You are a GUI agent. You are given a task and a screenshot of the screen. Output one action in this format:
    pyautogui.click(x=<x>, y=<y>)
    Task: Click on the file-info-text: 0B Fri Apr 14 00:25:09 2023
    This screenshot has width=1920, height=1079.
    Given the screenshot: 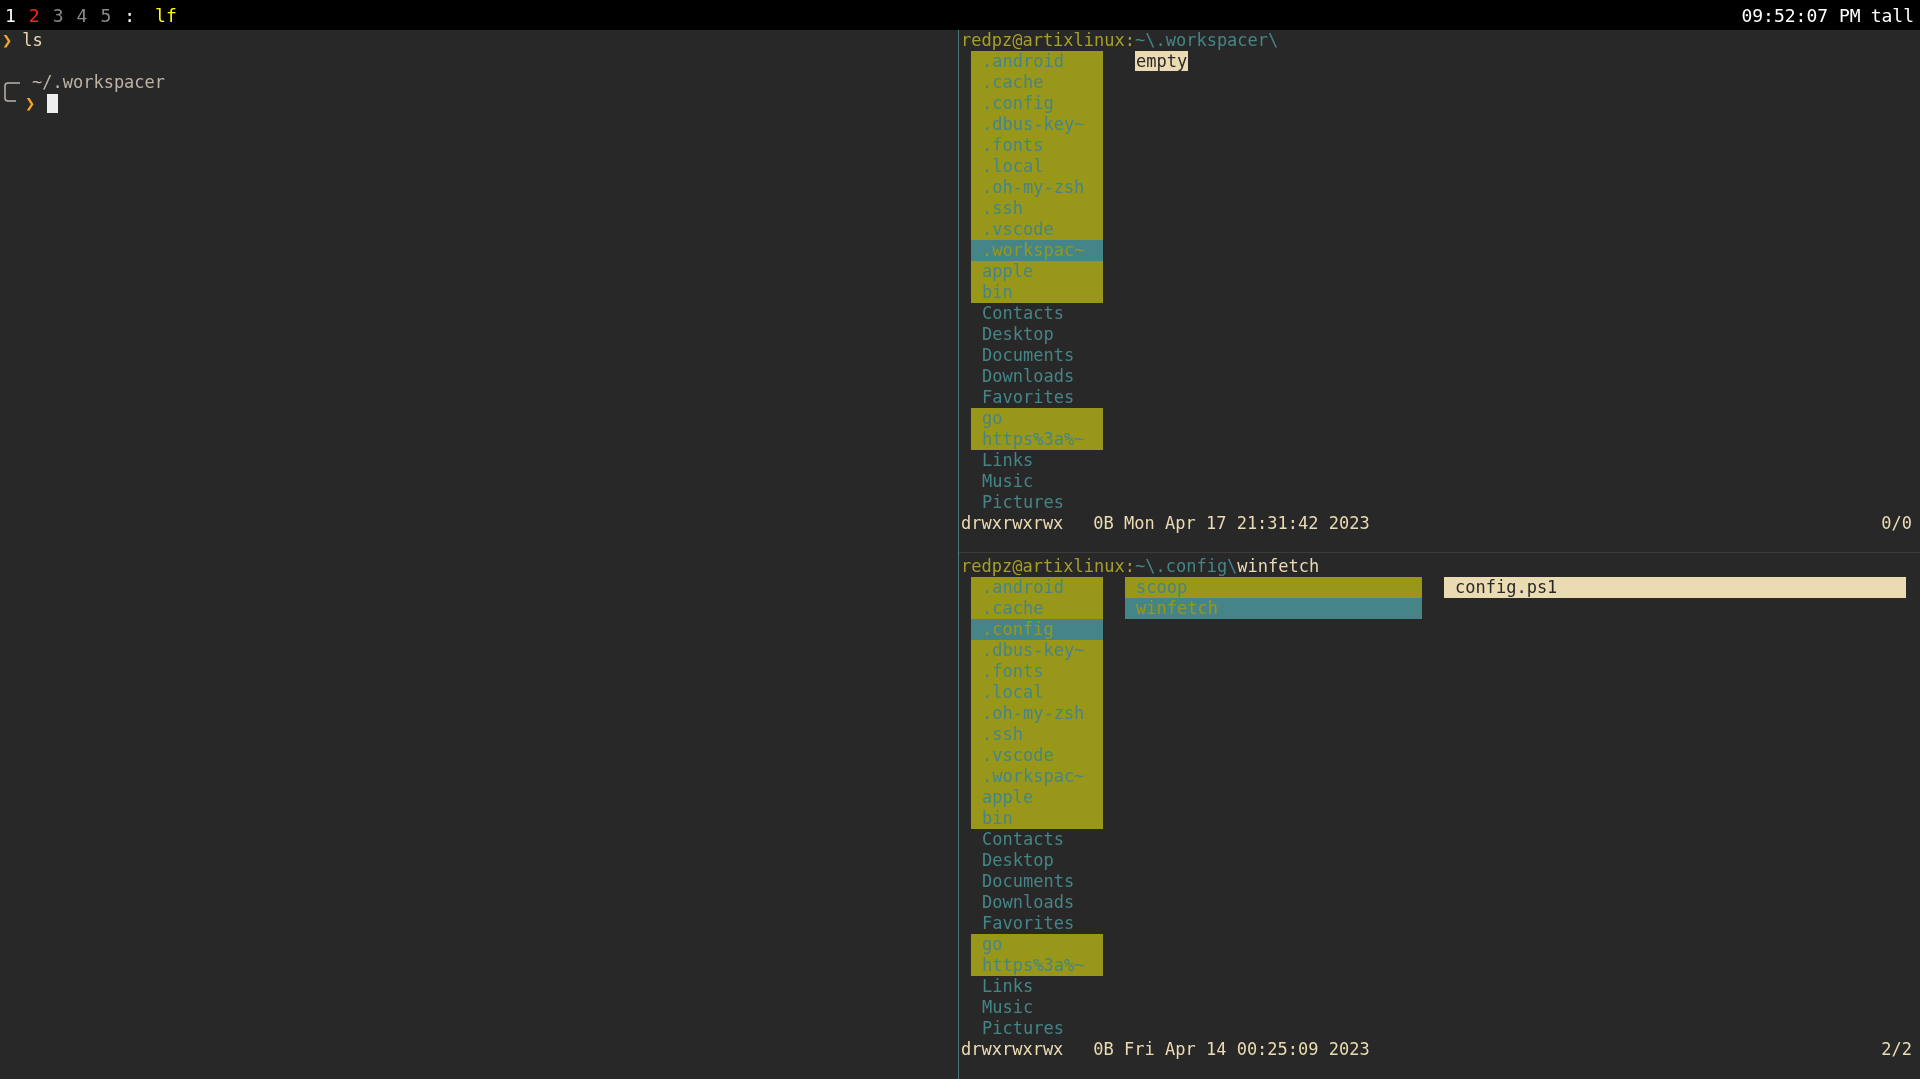 What is the action you would take?
    pyautogui.click(x=1231, y=1049)
    